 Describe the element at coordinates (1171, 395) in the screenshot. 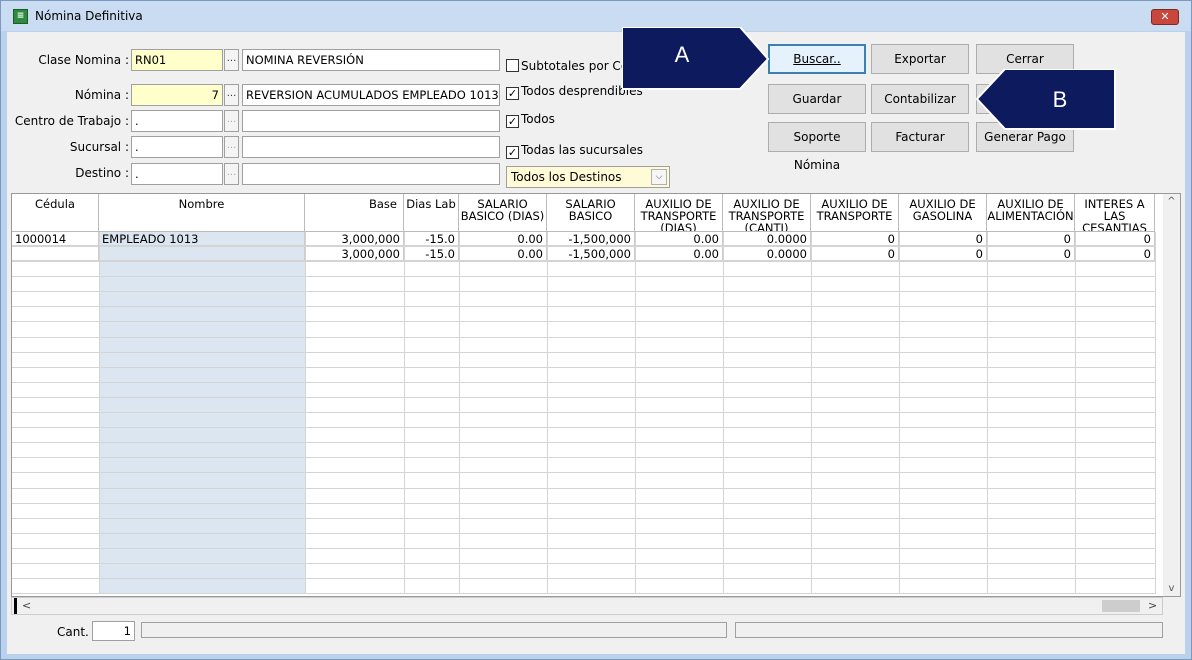

I see `vertical-scrollbar: ^ v` at that location.